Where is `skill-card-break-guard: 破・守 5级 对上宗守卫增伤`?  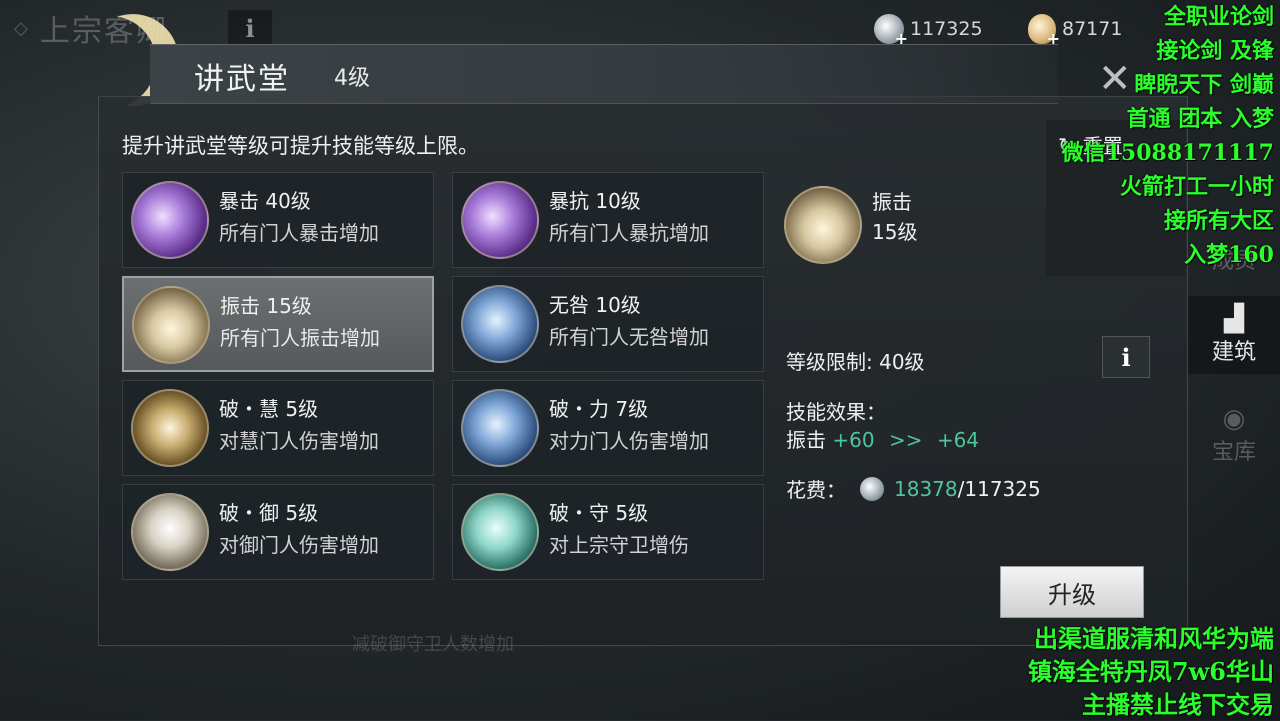
skill-card-break-guard: 破・守 5级 对上宗守卫增伤 is located at coordinates (608, 532).